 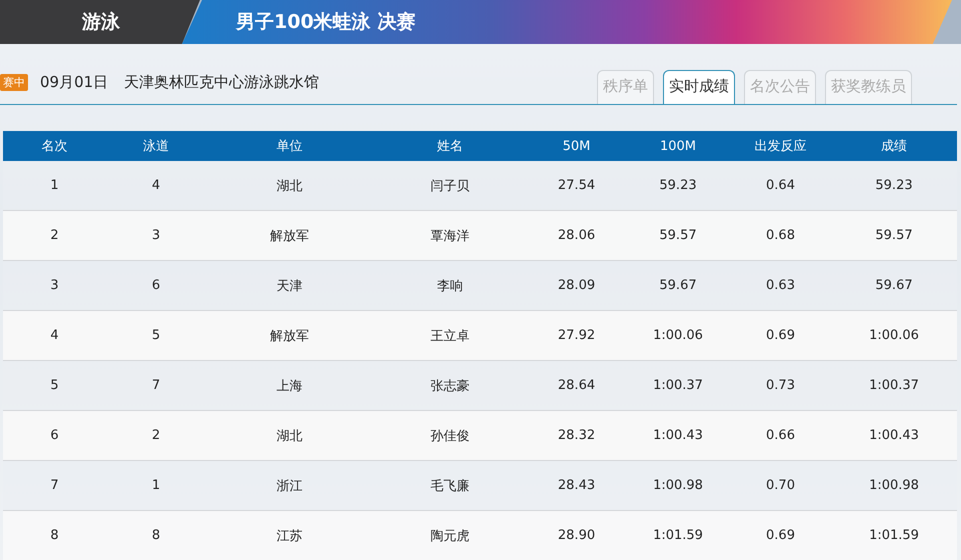 What do you see at coordinates (576, 185) in the screenshot?
I see `table-cell: 27.54` at bounding box center [576, 185].